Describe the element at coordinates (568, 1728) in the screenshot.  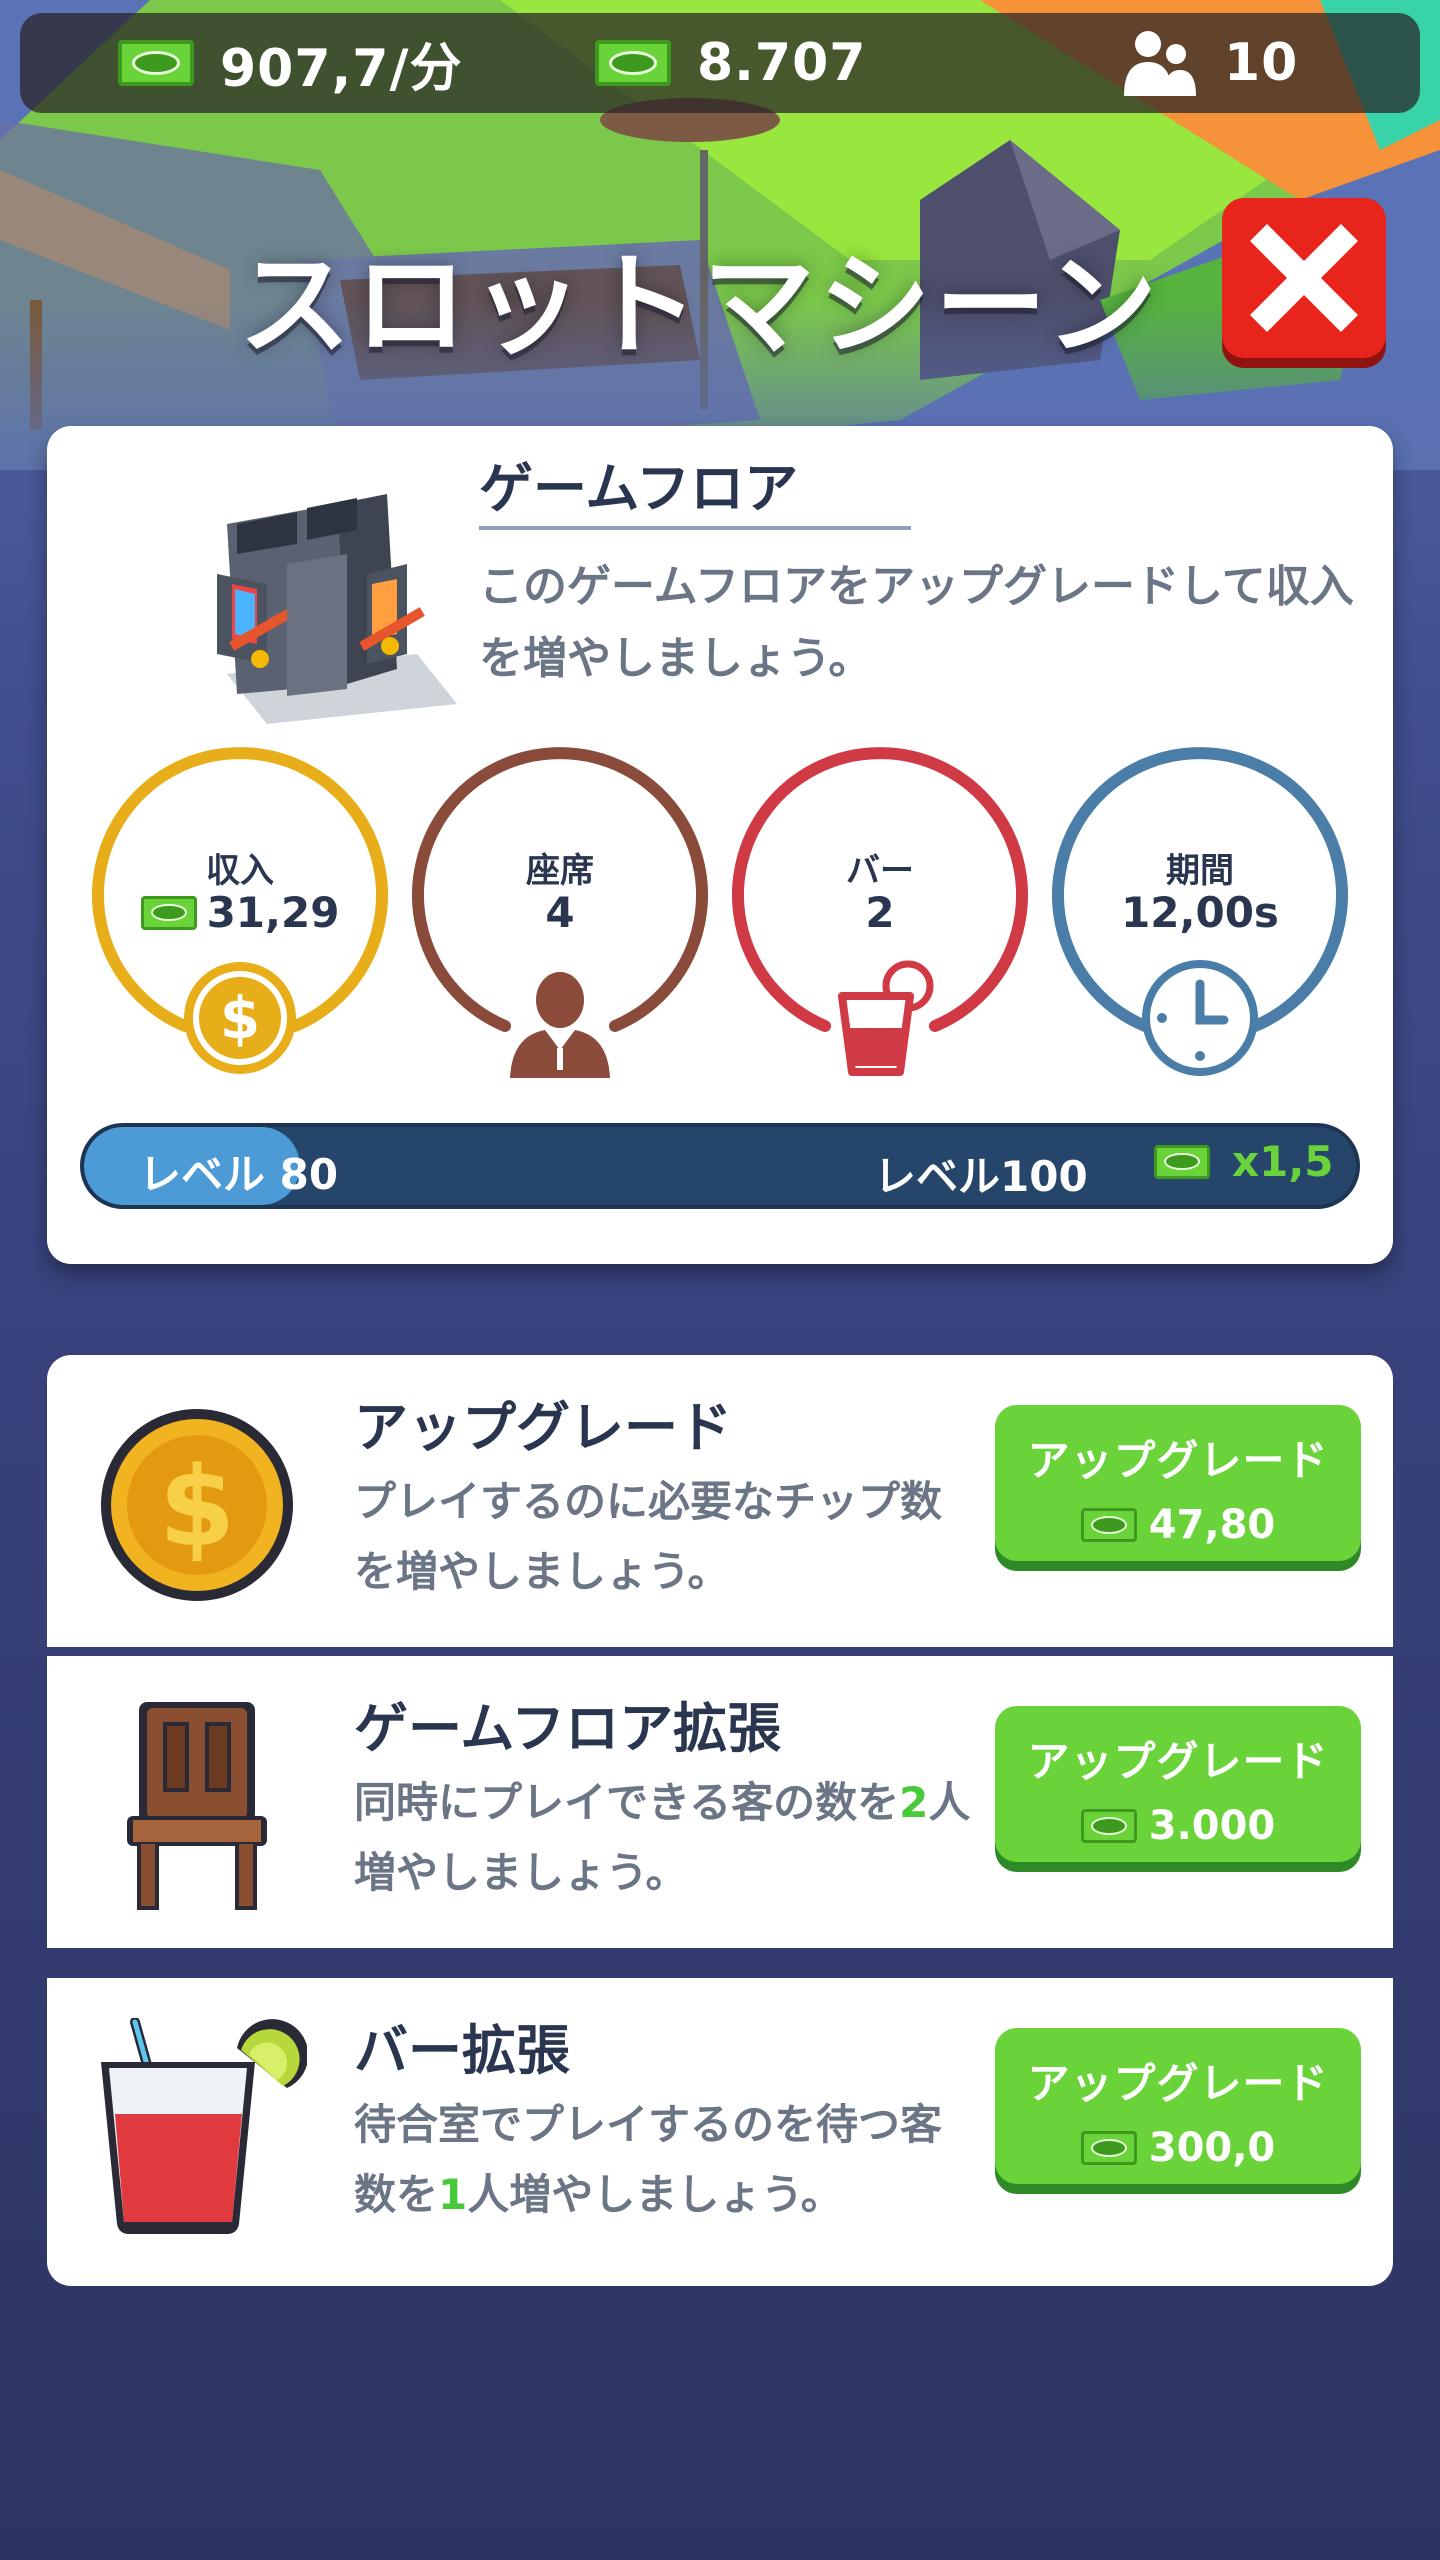
I see `upgrade-title: ゲームフロア拡張` at that location.